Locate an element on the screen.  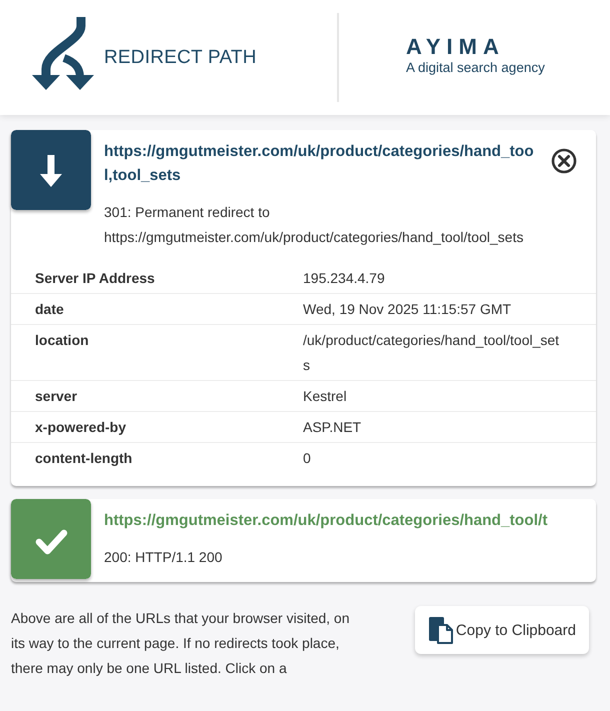
copy-button: Copy to Clipboard is located at coordinates (501, 630).